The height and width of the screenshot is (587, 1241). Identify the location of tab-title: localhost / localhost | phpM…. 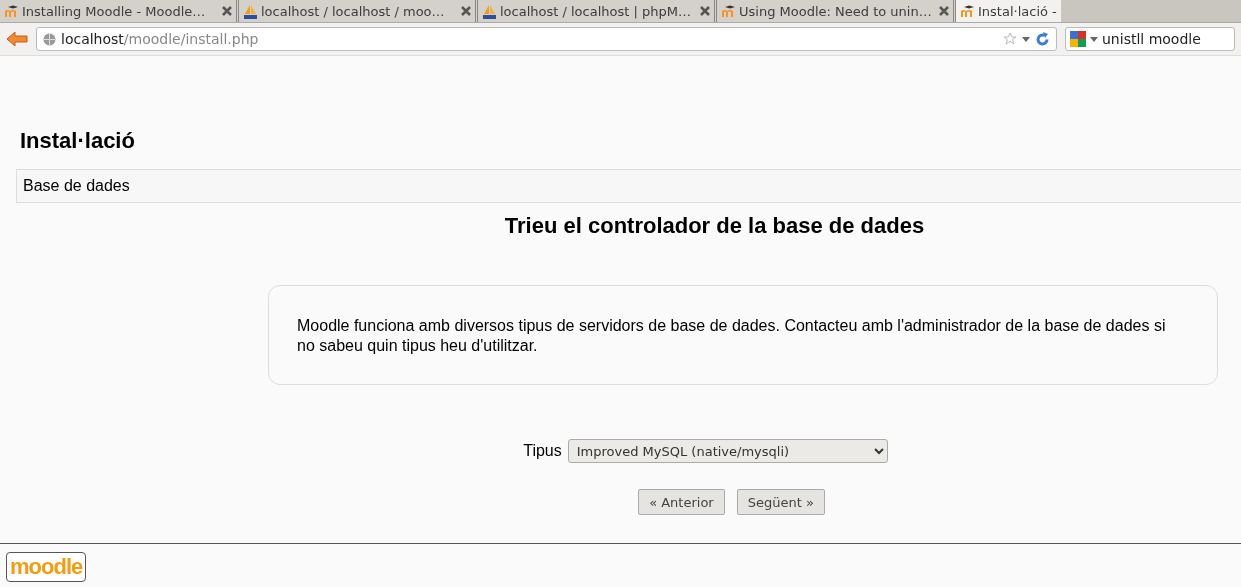
(595, 11).